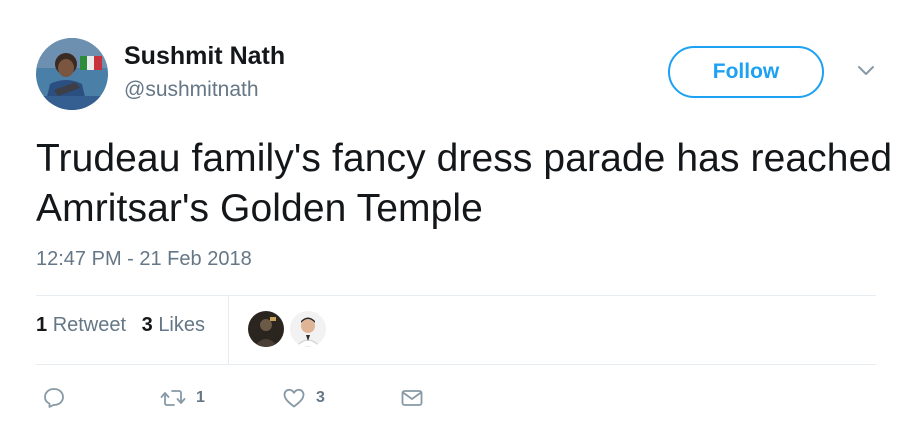 The width and height of the screenshot is (922, 448). Describe the element at coordinates (746, 72) in the screenshot. I see `follow-button: Follow` at that location.